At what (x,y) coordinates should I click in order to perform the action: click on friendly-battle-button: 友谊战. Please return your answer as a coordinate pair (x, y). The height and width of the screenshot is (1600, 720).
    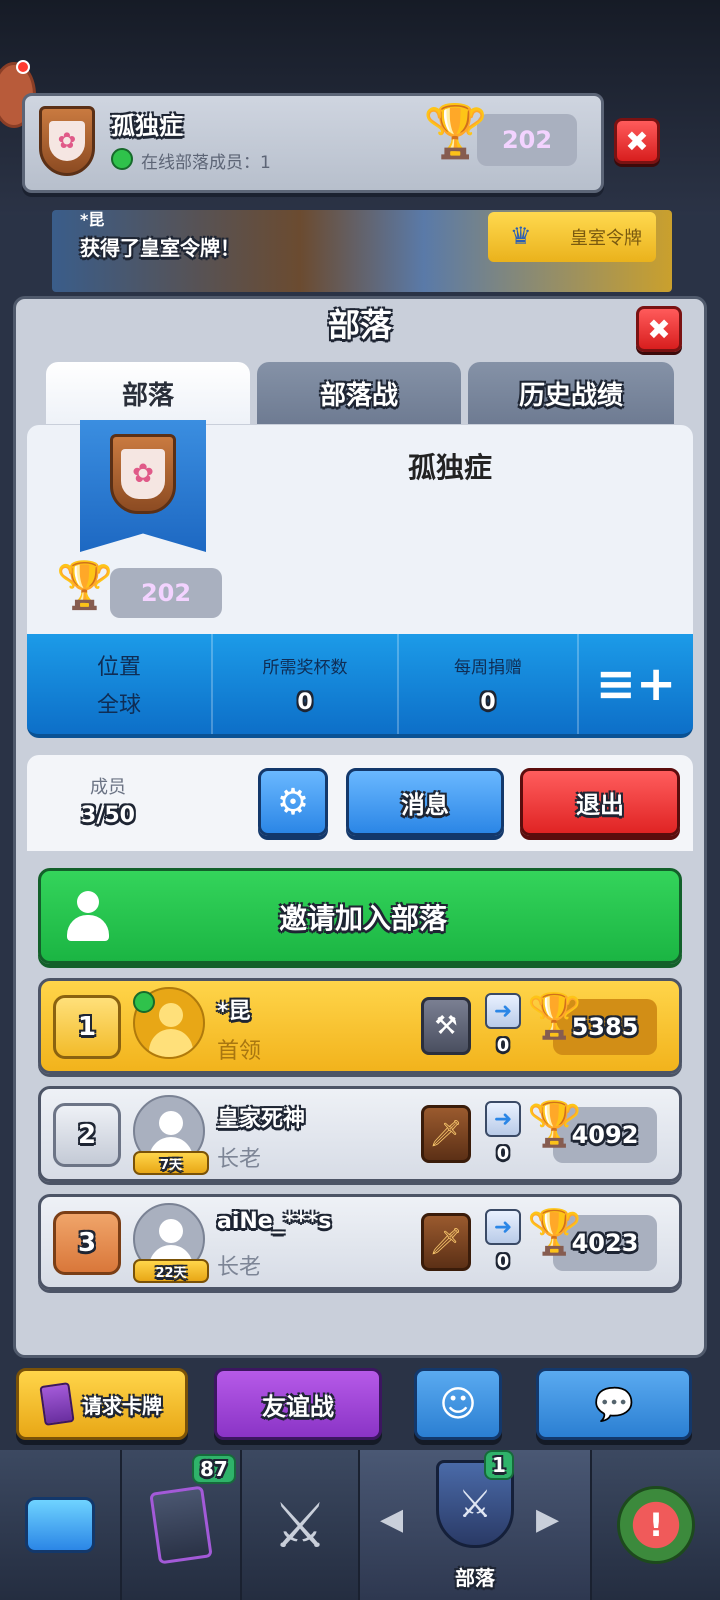
    Looking at the image, I should click on (298, 1404).